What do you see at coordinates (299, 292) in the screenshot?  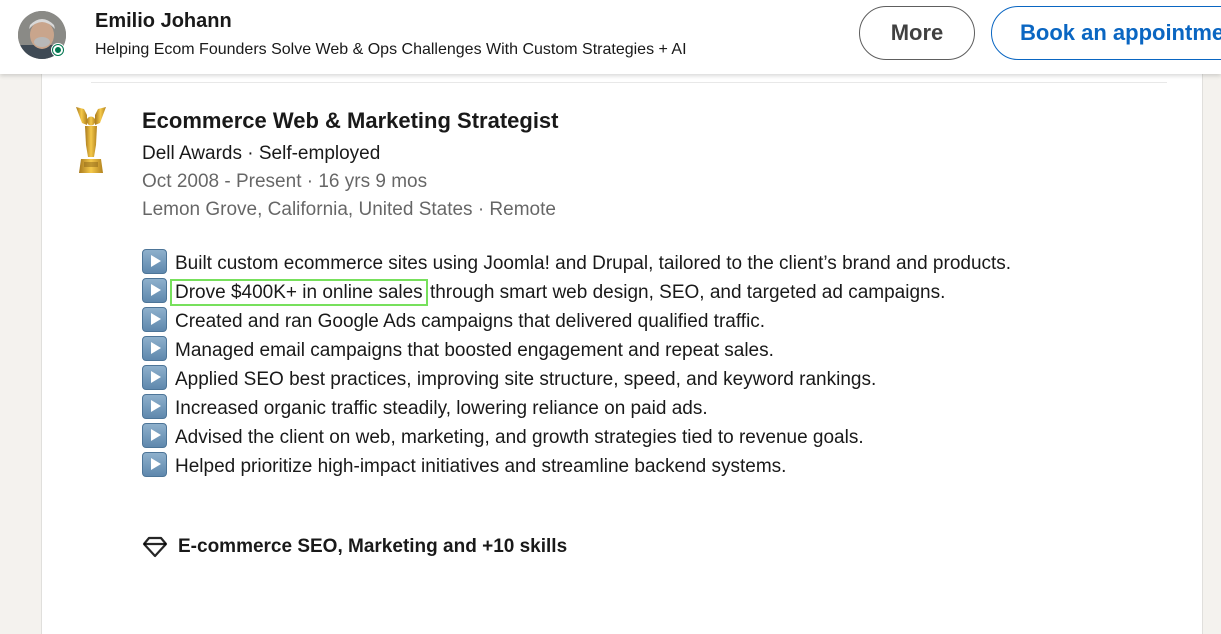 I see `highlighted-text: Drove $400K+ in online sales` at bounding box center [299, 292].